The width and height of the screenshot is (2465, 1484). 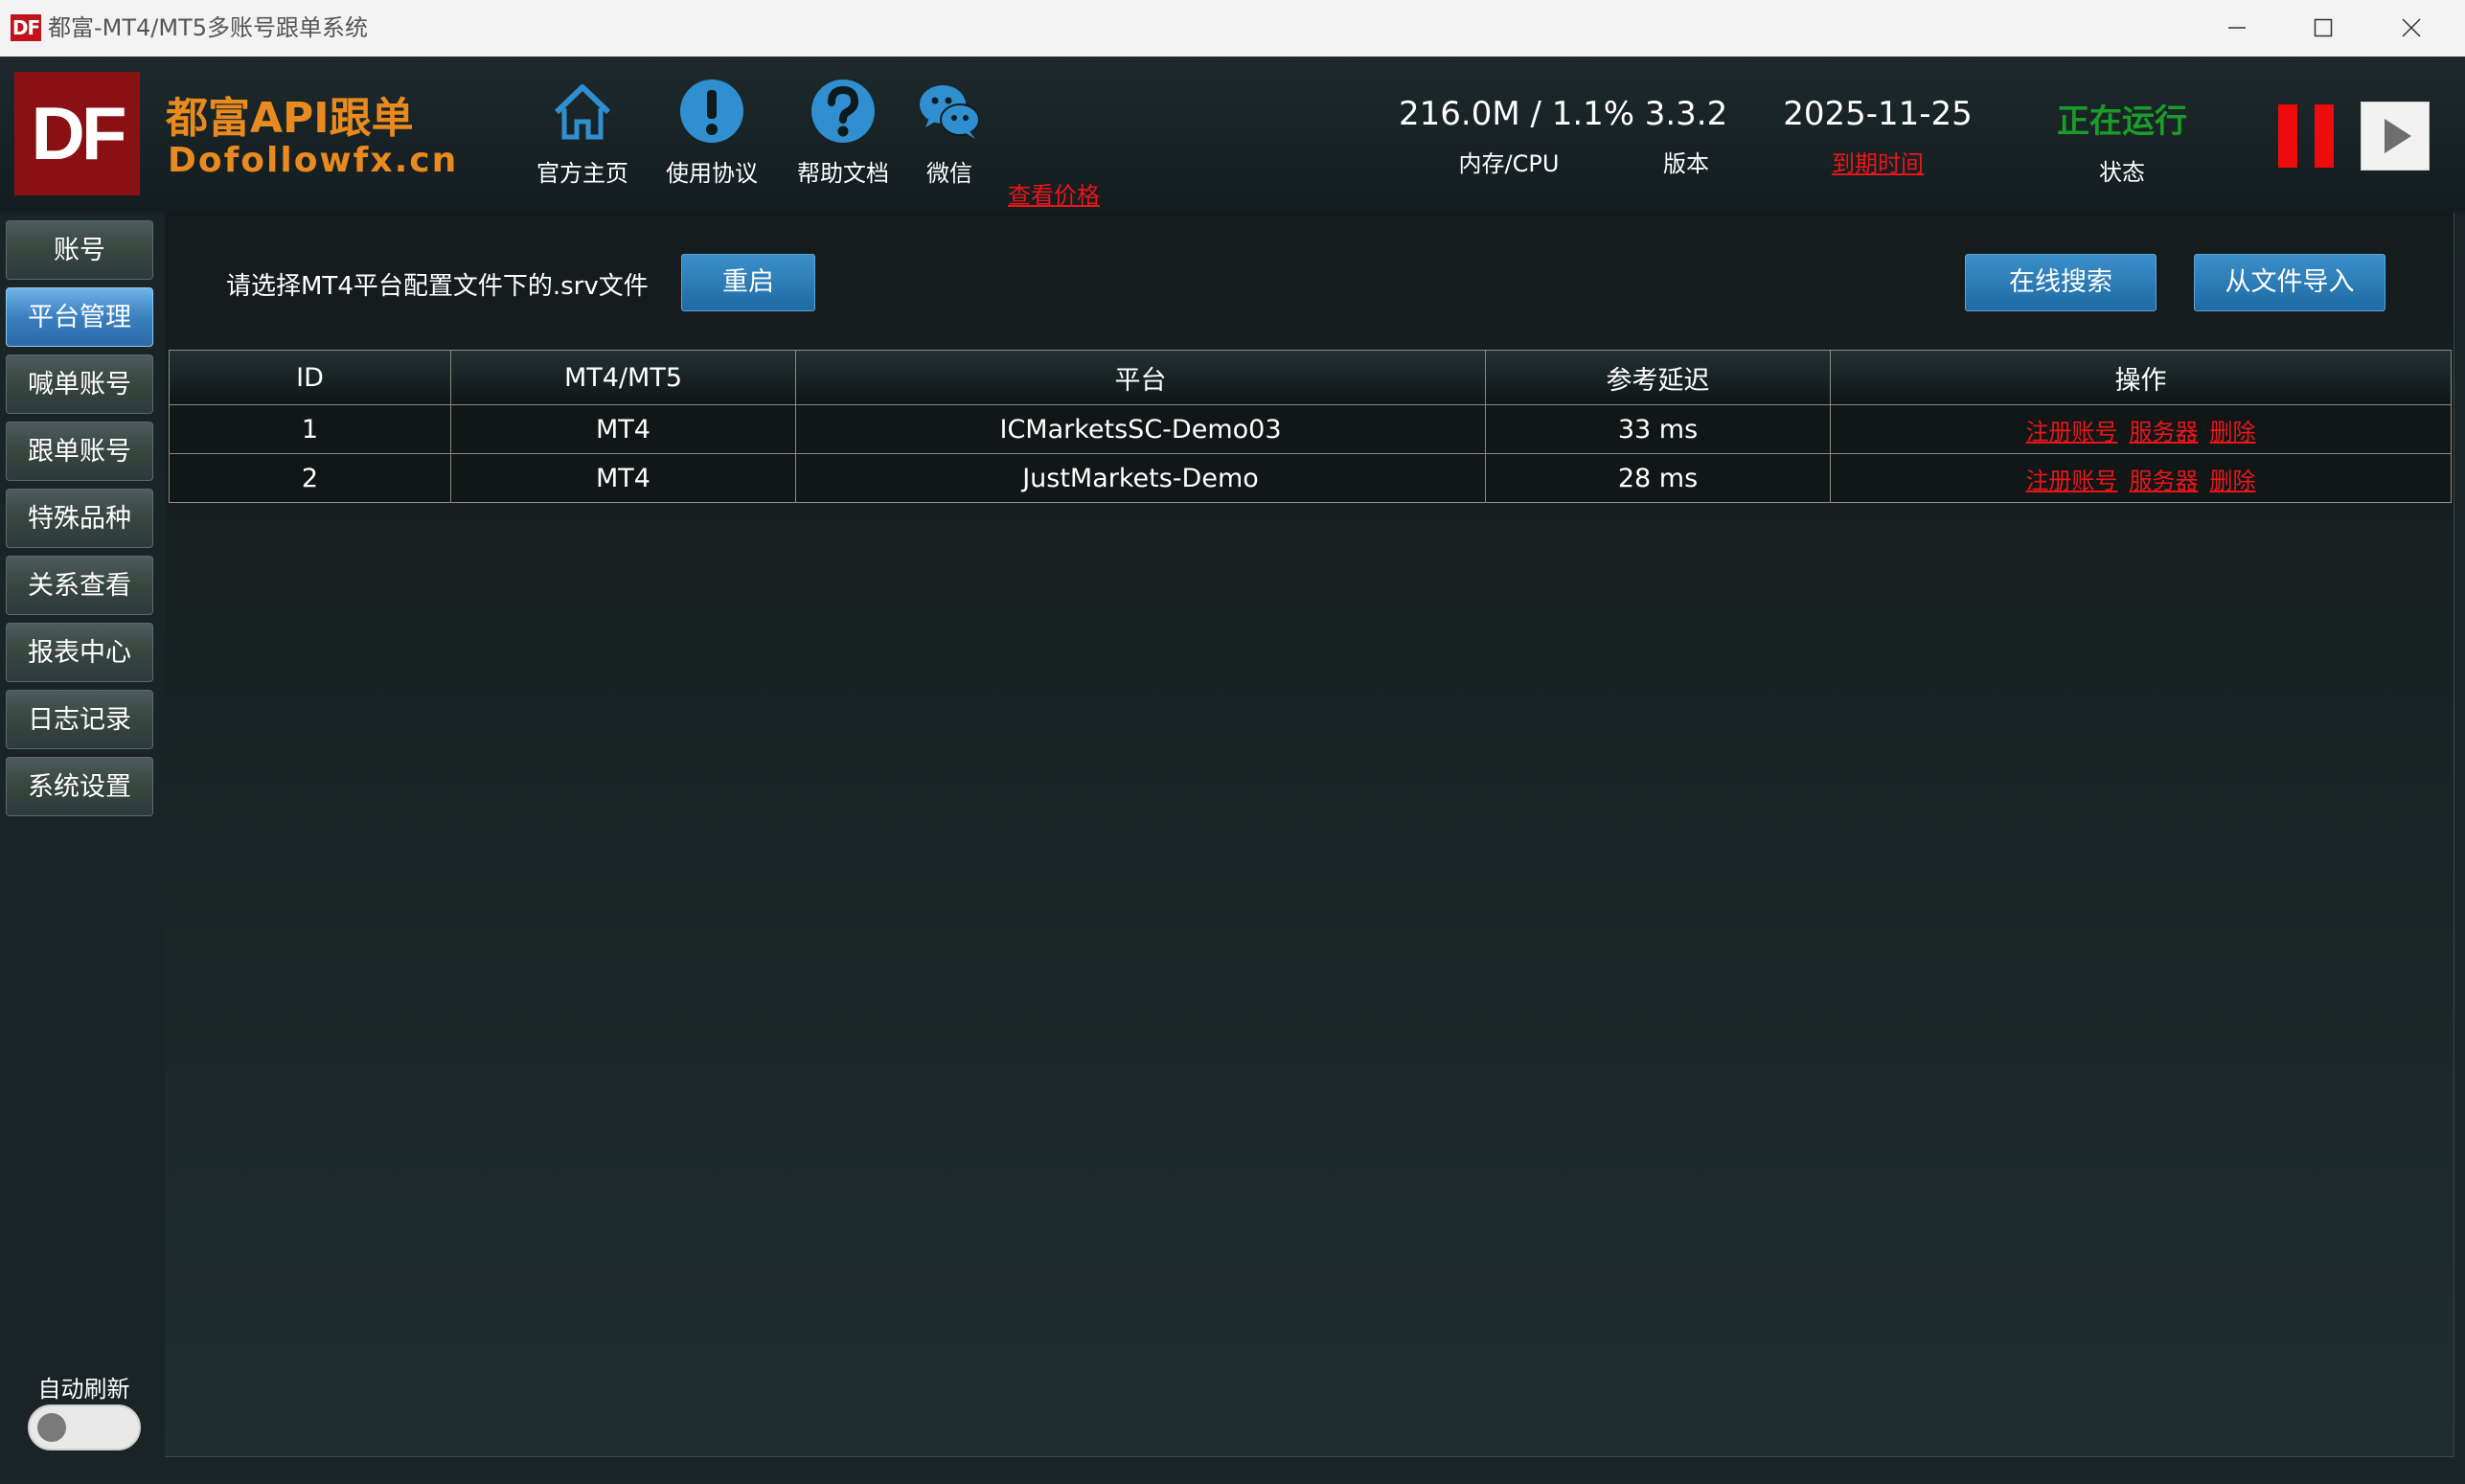 What do you see at coordinates (1658, 478) in the screenshot?
I see `cell-latency: 28 ms` at bounding box center [1658, 478].